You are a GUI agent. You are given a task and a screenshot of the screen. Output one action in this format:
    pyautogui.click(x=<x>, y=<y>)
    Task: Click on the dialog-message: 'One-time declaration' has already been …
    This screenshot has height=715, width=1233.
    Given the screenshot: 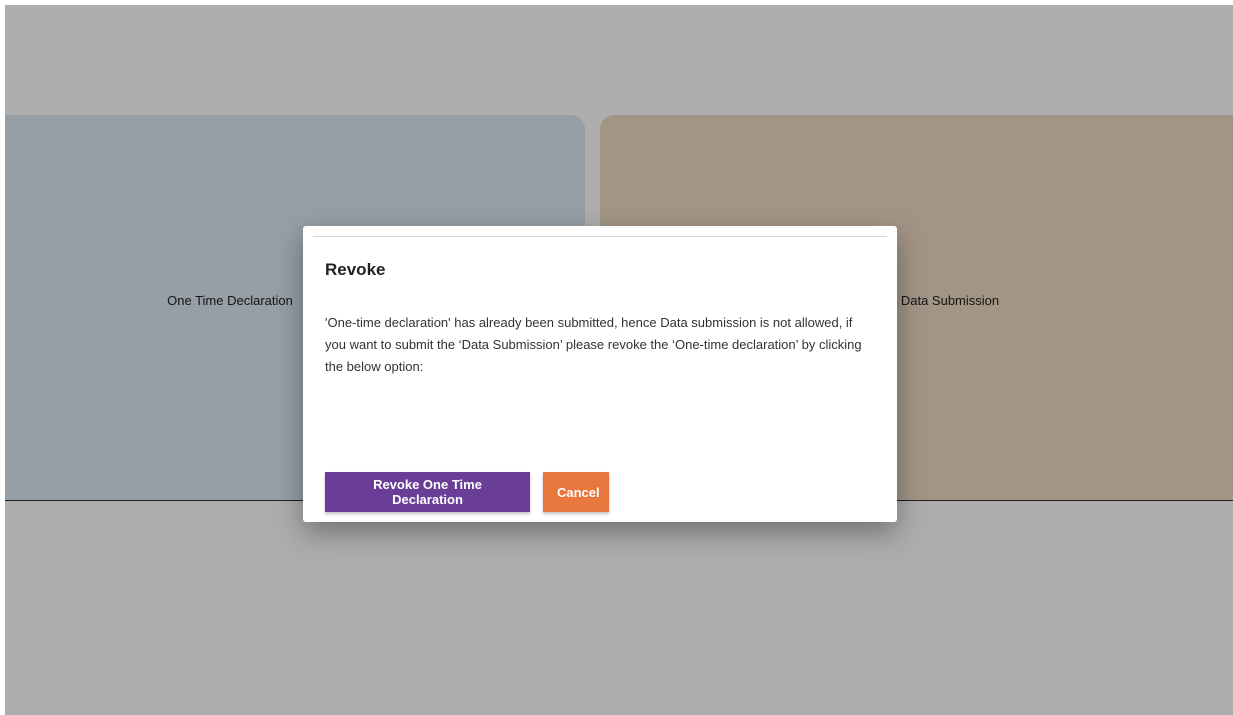 What is the action you would take?
    pyautogui.click(x=593, y=344)
    